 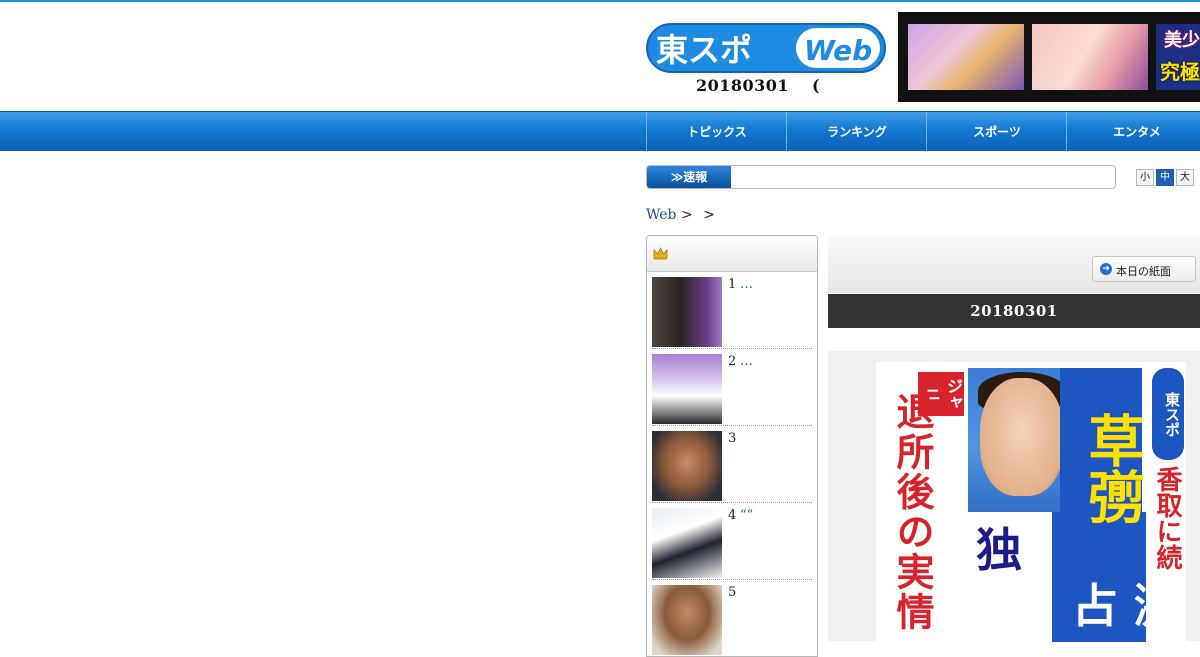 I want to click on ranking-box: 1 … 2 … 3 4 “” 5, so click(x=732, y=446).